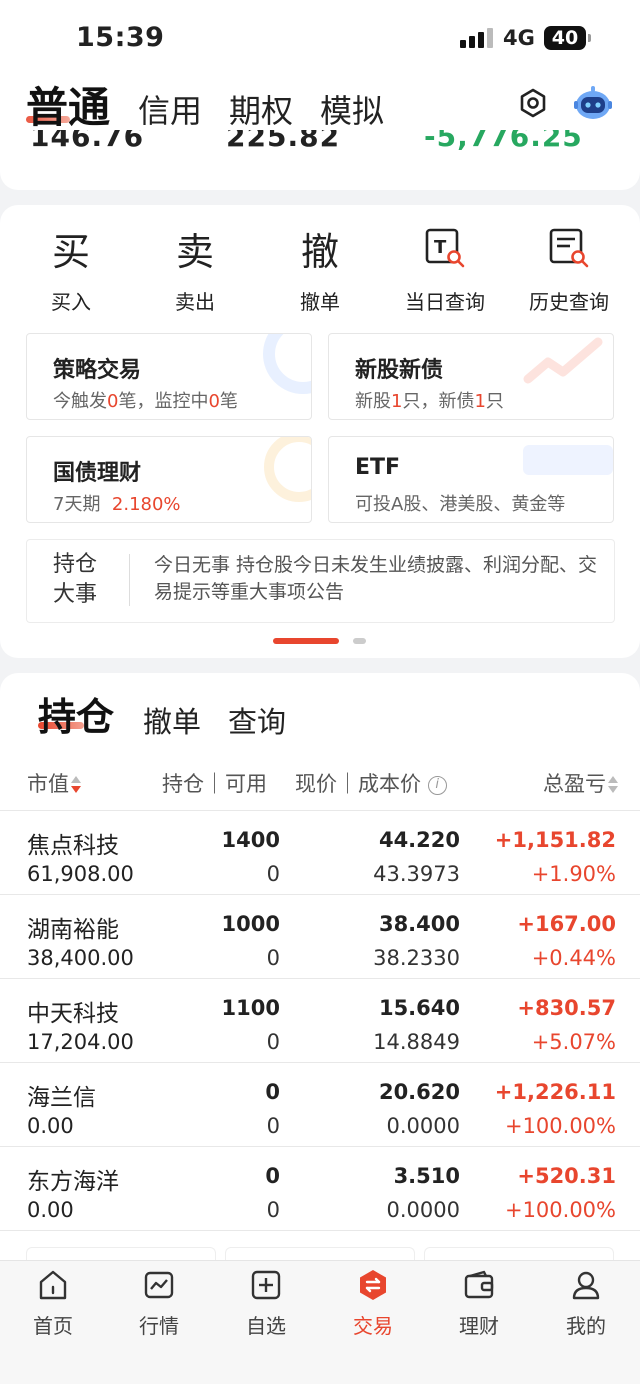 The width and height of the screenshot is (640, 1384). What do you see at coordinates (419, 1092) in the screenshot?
I see `current-price: 20.620` at bounding box center [419, 1092].